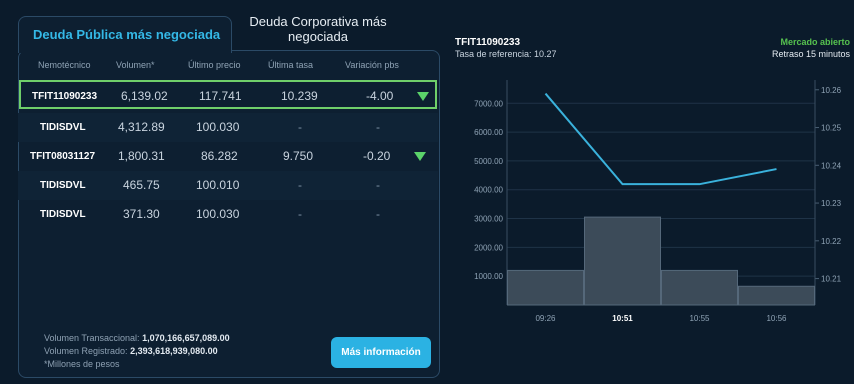 The height and width of the screenshot is (384, 854). What do you see at coordinates (488, 42) in the screenshot?
I see `chart-ticker: TFIT11090233` at bounding box center [488, 42].